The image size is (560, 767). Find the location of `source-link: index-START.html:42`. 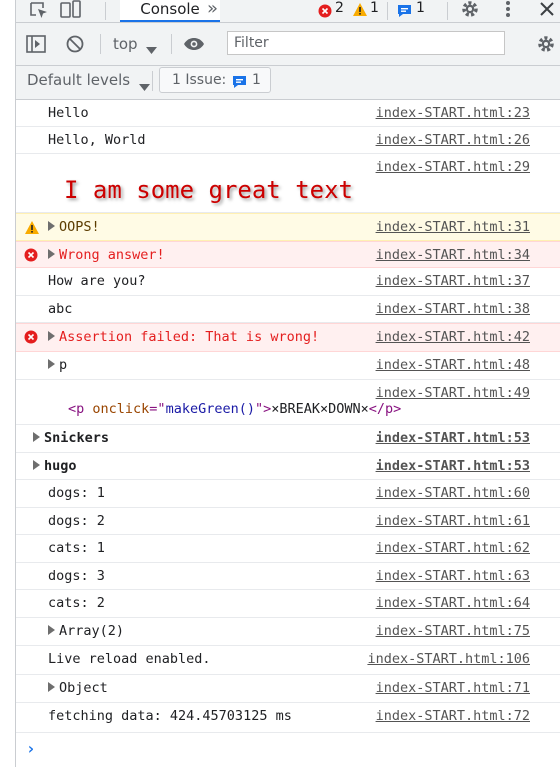

source-link: index-START.html:42 is located at coordinates (453, 337).